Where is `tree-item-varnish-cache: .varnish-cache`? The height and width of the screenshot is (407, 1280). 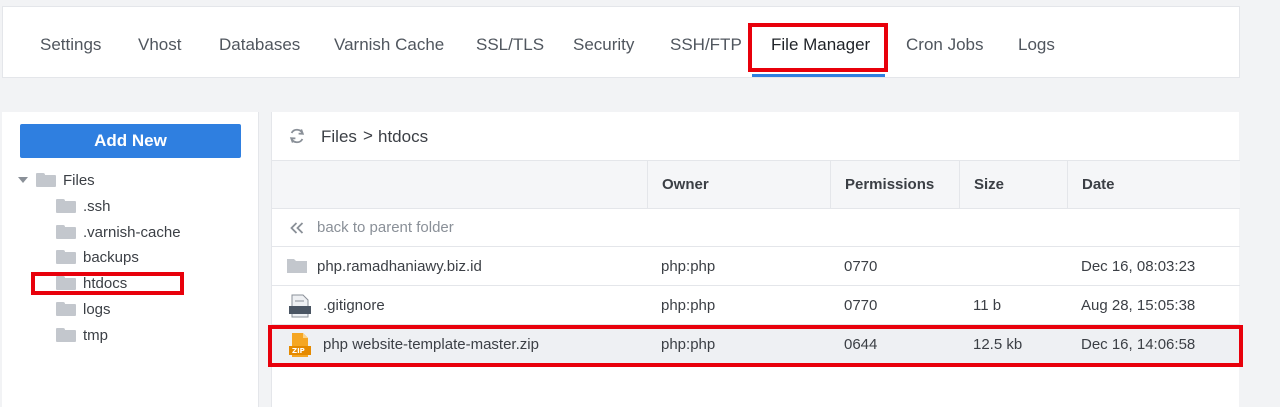 tree-item-varnish-cache: .varnish-cache is located at coordinates (118, 232).